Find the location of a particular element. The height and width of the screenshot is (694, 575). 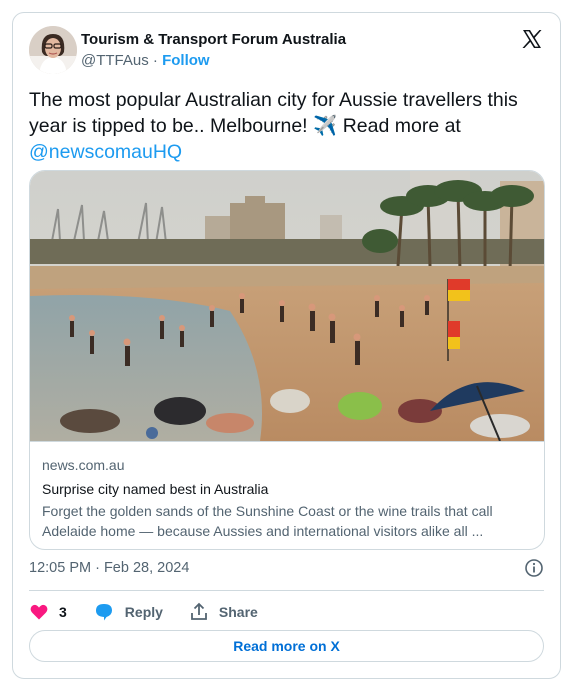

author-handle: @TTFAus is located at coordinates (115, 60).